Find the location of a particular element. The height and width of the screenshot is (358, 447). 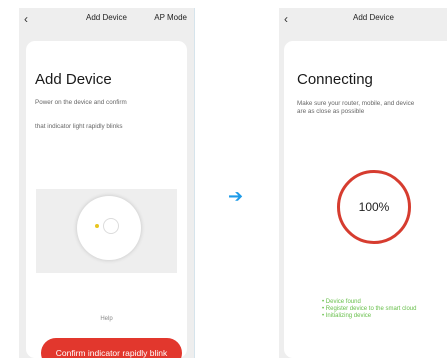

right-arrow-icon: ➔ is located at coordinates (236, 196).